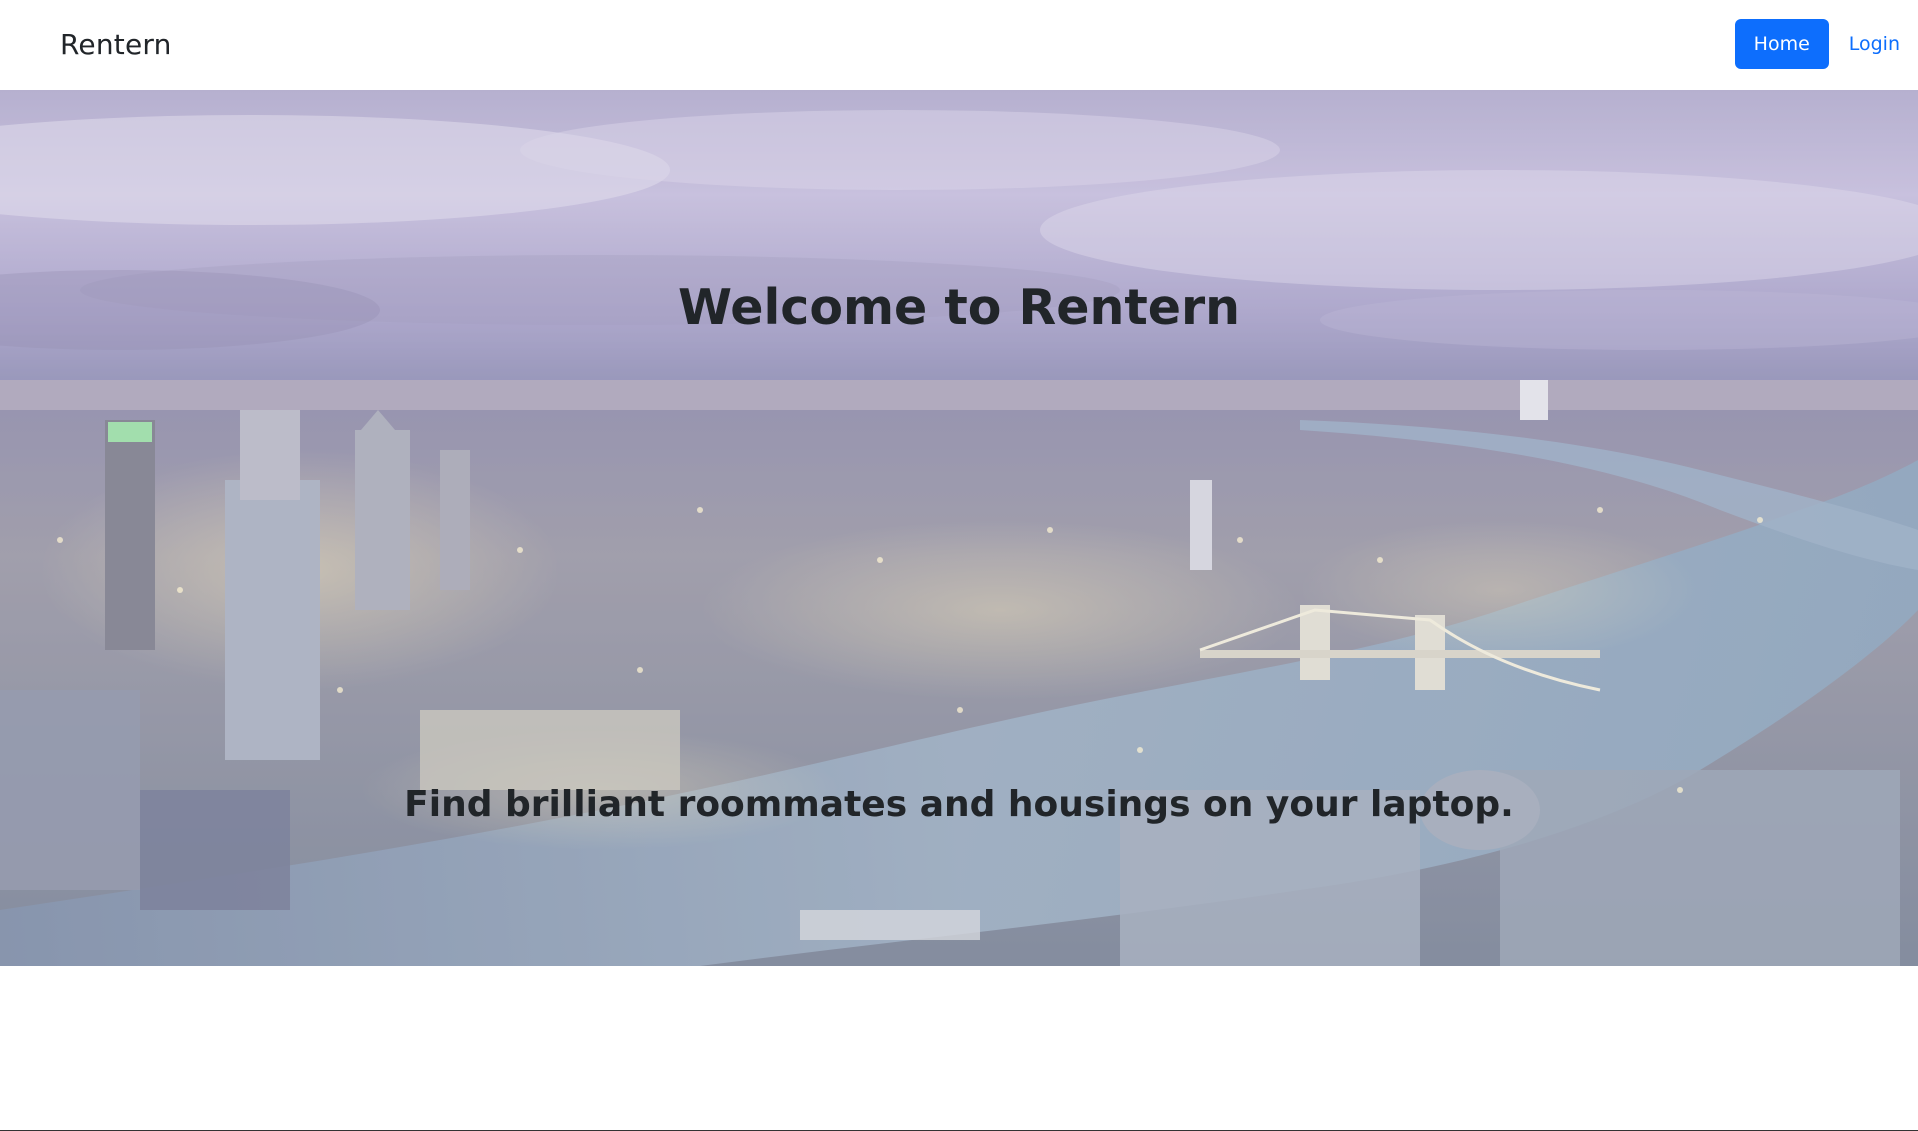 This screenshot has height=1131, width=1918. Describe the element at coordinates (959, 307) in the screenshot. I see `hero-title: Welcome to Rentern` at that location.